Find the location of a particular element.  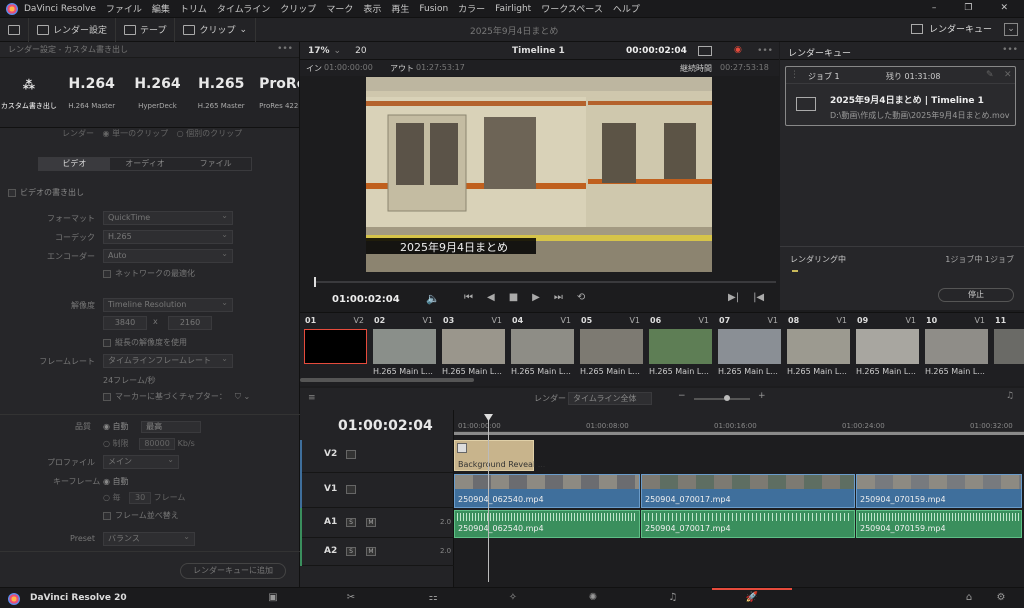

zoom-out-icon: − is located at coordinates (682, 396).